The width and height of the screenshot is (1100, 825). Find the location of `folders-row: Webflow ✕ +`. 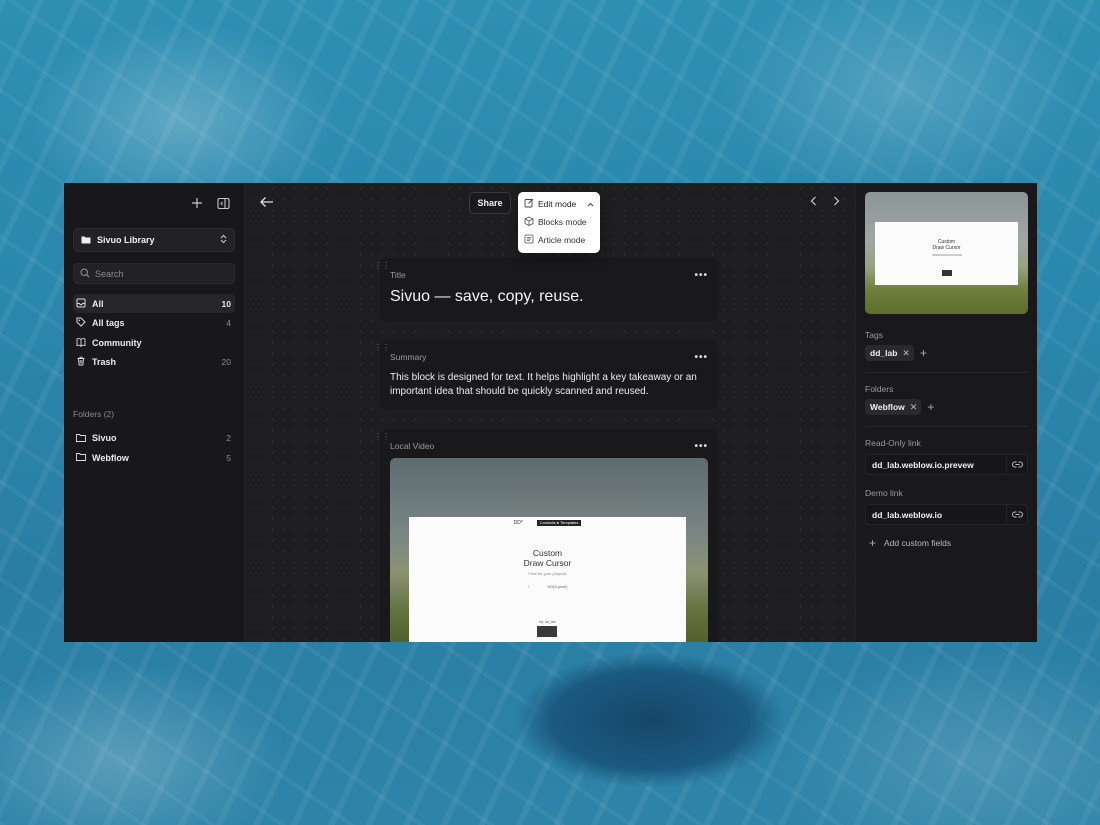

folders-row: Webflow ✕ + is located at coordinates (946, 407).